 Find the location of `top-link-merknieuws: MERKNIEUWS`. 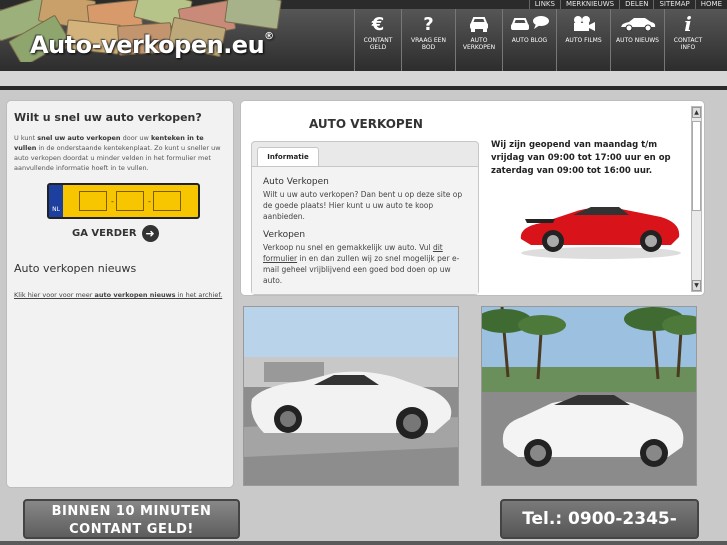

top-link-merknieuws: MERKNIEUWS is located at coordinates (589, 4).